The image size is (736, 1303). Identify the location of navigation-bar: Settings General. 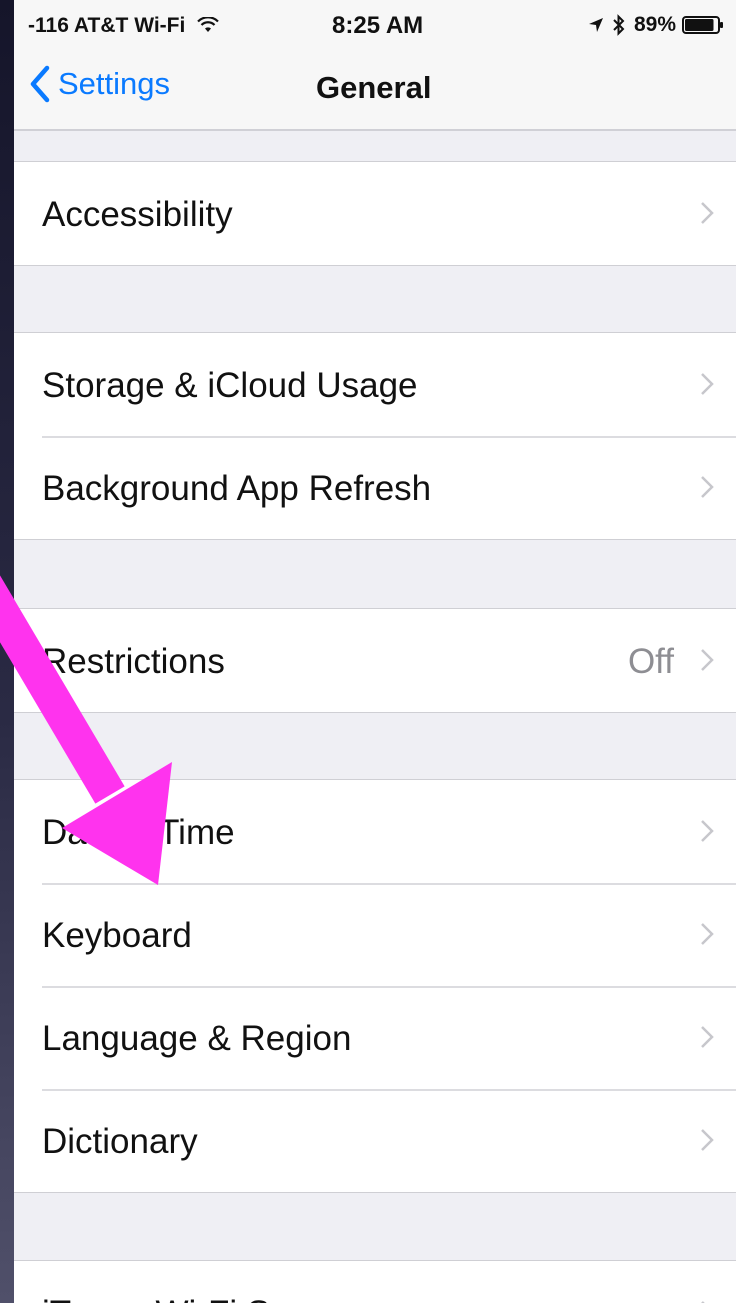
(375, 89).